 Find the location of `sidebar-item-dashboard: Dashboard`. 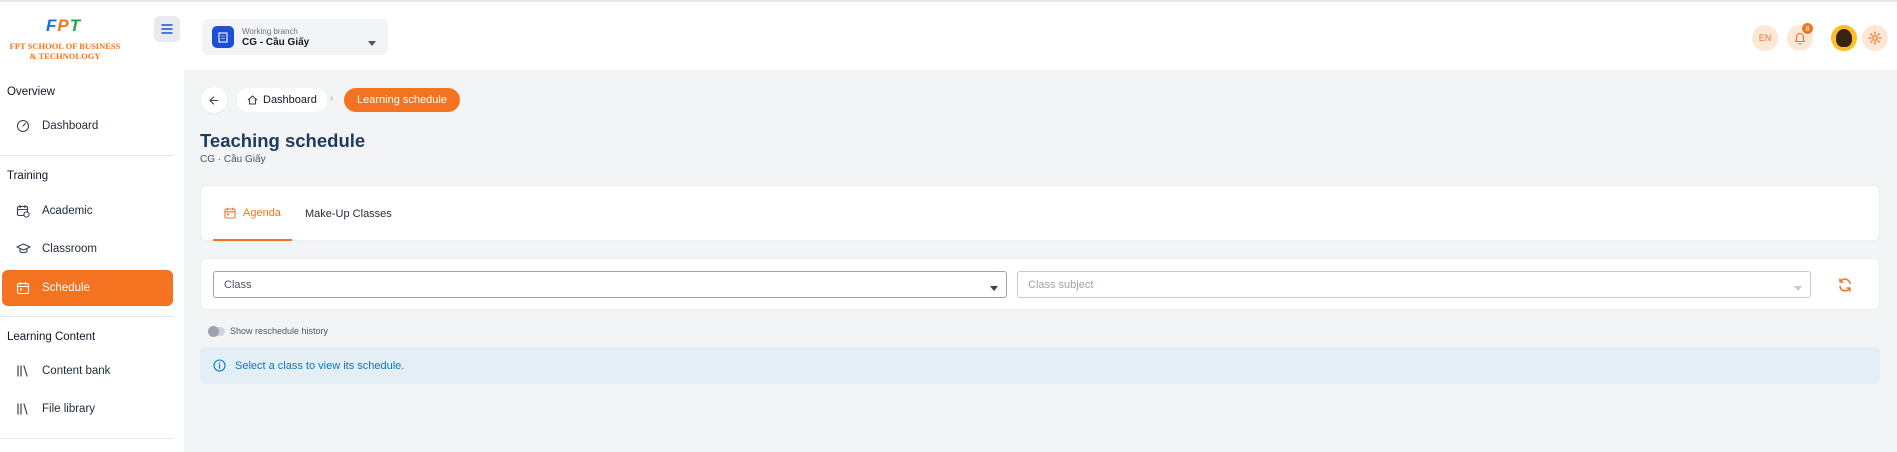

sidebar-item-dashboard: Dashboard is located at coordinates (87, 126).